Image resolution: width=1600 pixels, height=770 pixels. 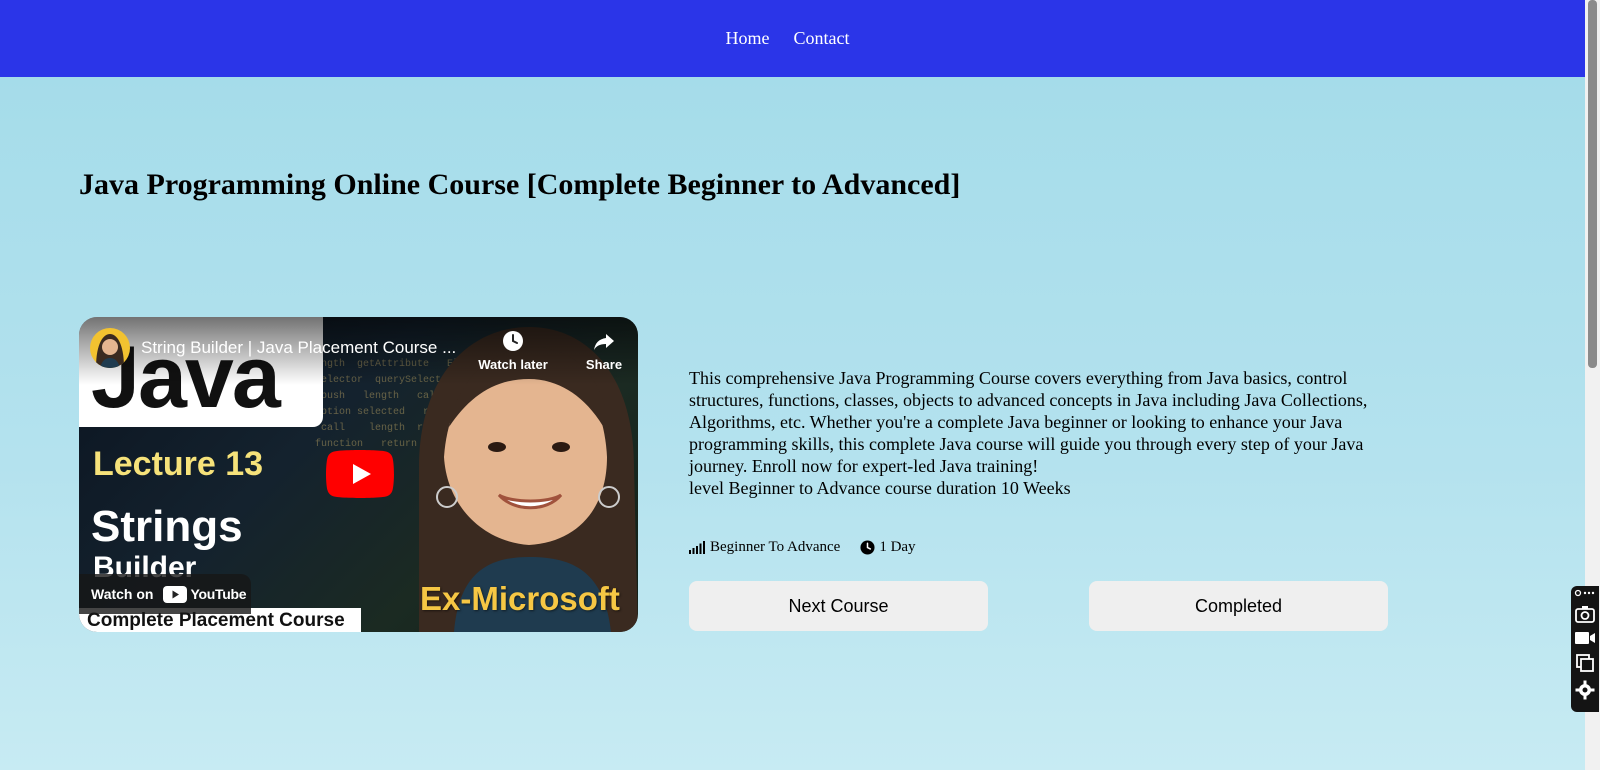 What do you see at coordinates (1585, 663) in the screenshot?
I see `copy-icon` at bounding box center [1585, 663].